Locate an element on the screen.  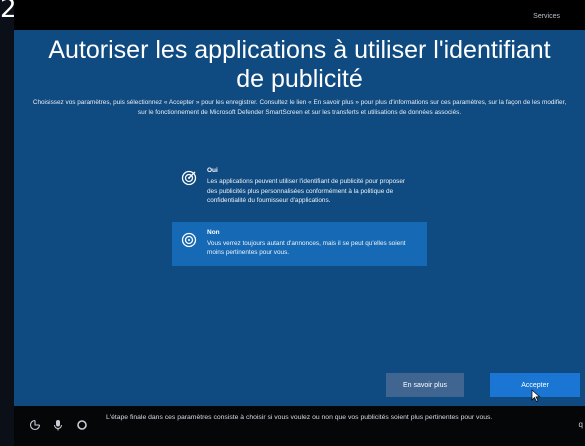
mouse-cursor-icon is located at coordinates (536, 395).